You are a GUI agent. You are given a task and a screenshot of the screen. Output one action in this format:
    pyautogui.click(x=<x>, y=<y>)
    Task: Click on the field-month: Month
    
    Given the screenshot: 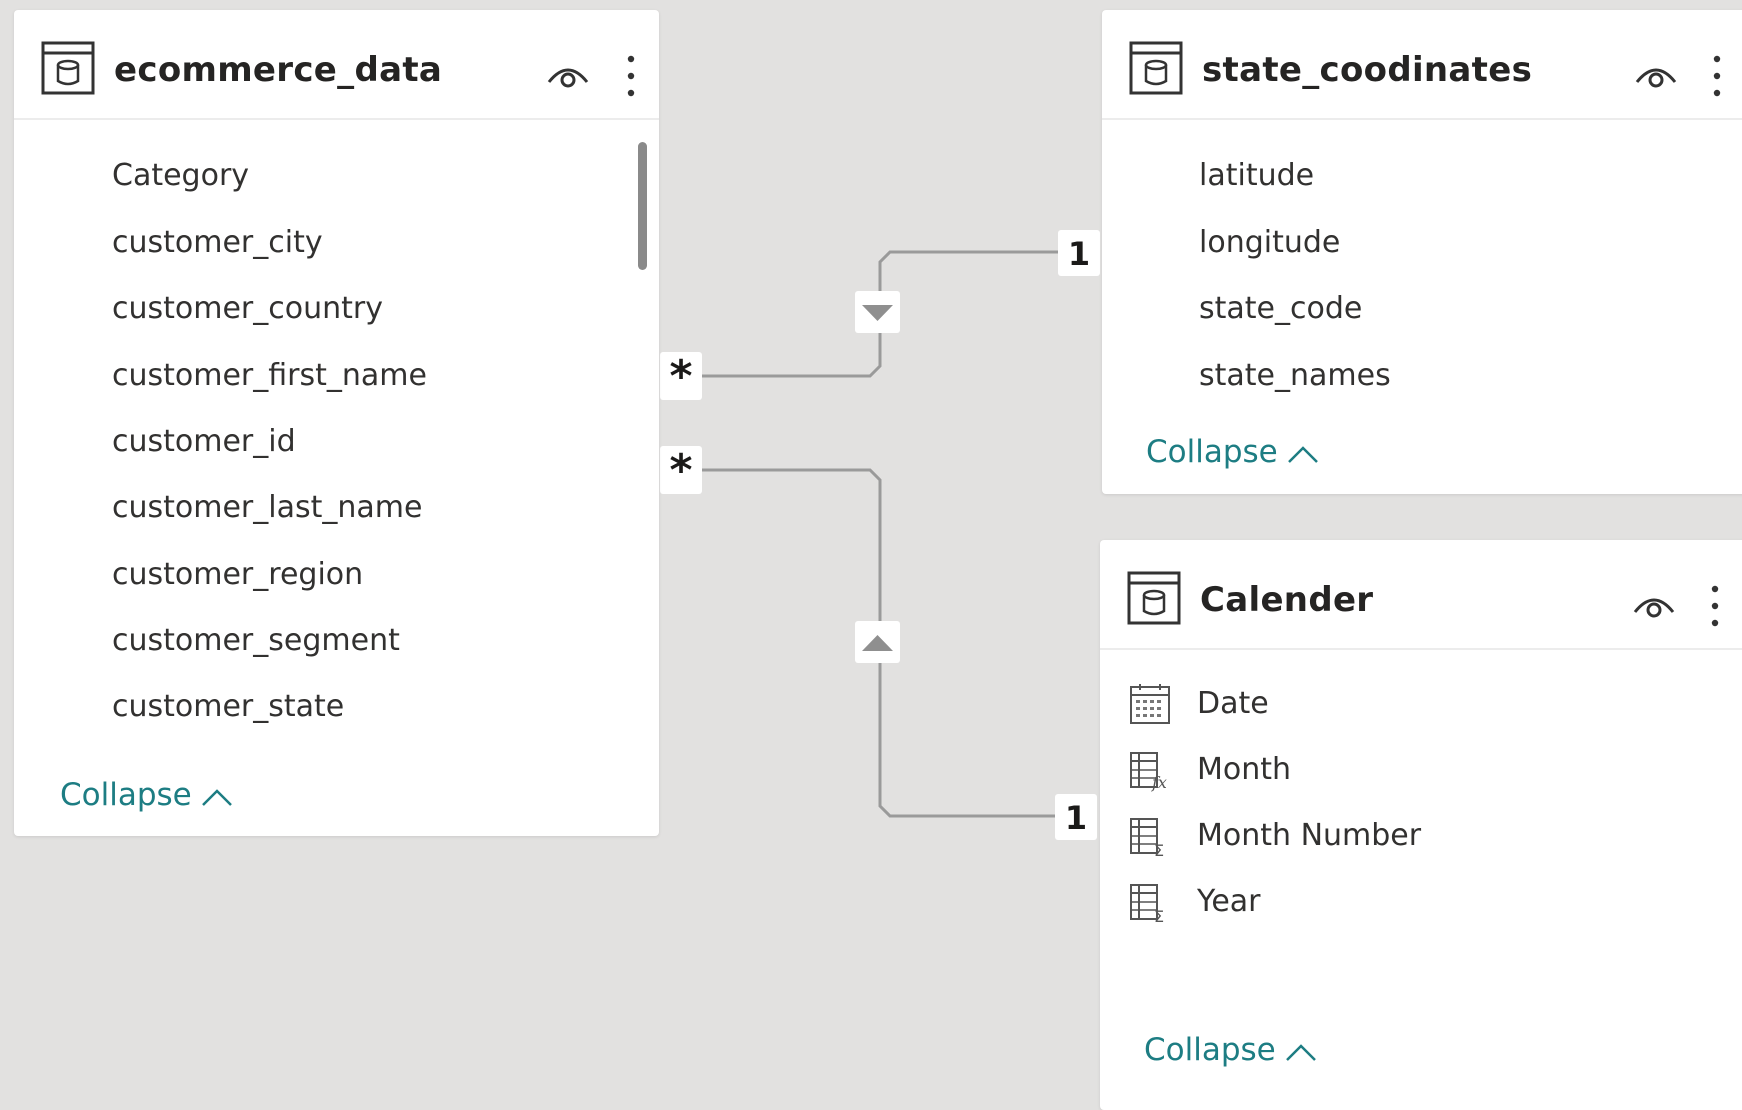 What is the action you would take?
    pyautogui.click(x=1244, y=770)
    